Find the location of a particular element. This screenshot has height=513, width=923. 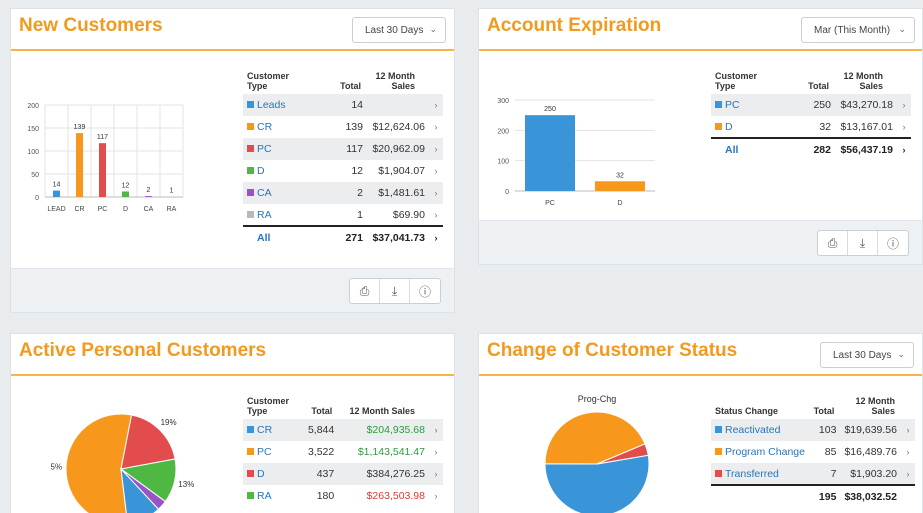

row-sales: $1,143,541.47 is located at coordinates (391, 452).